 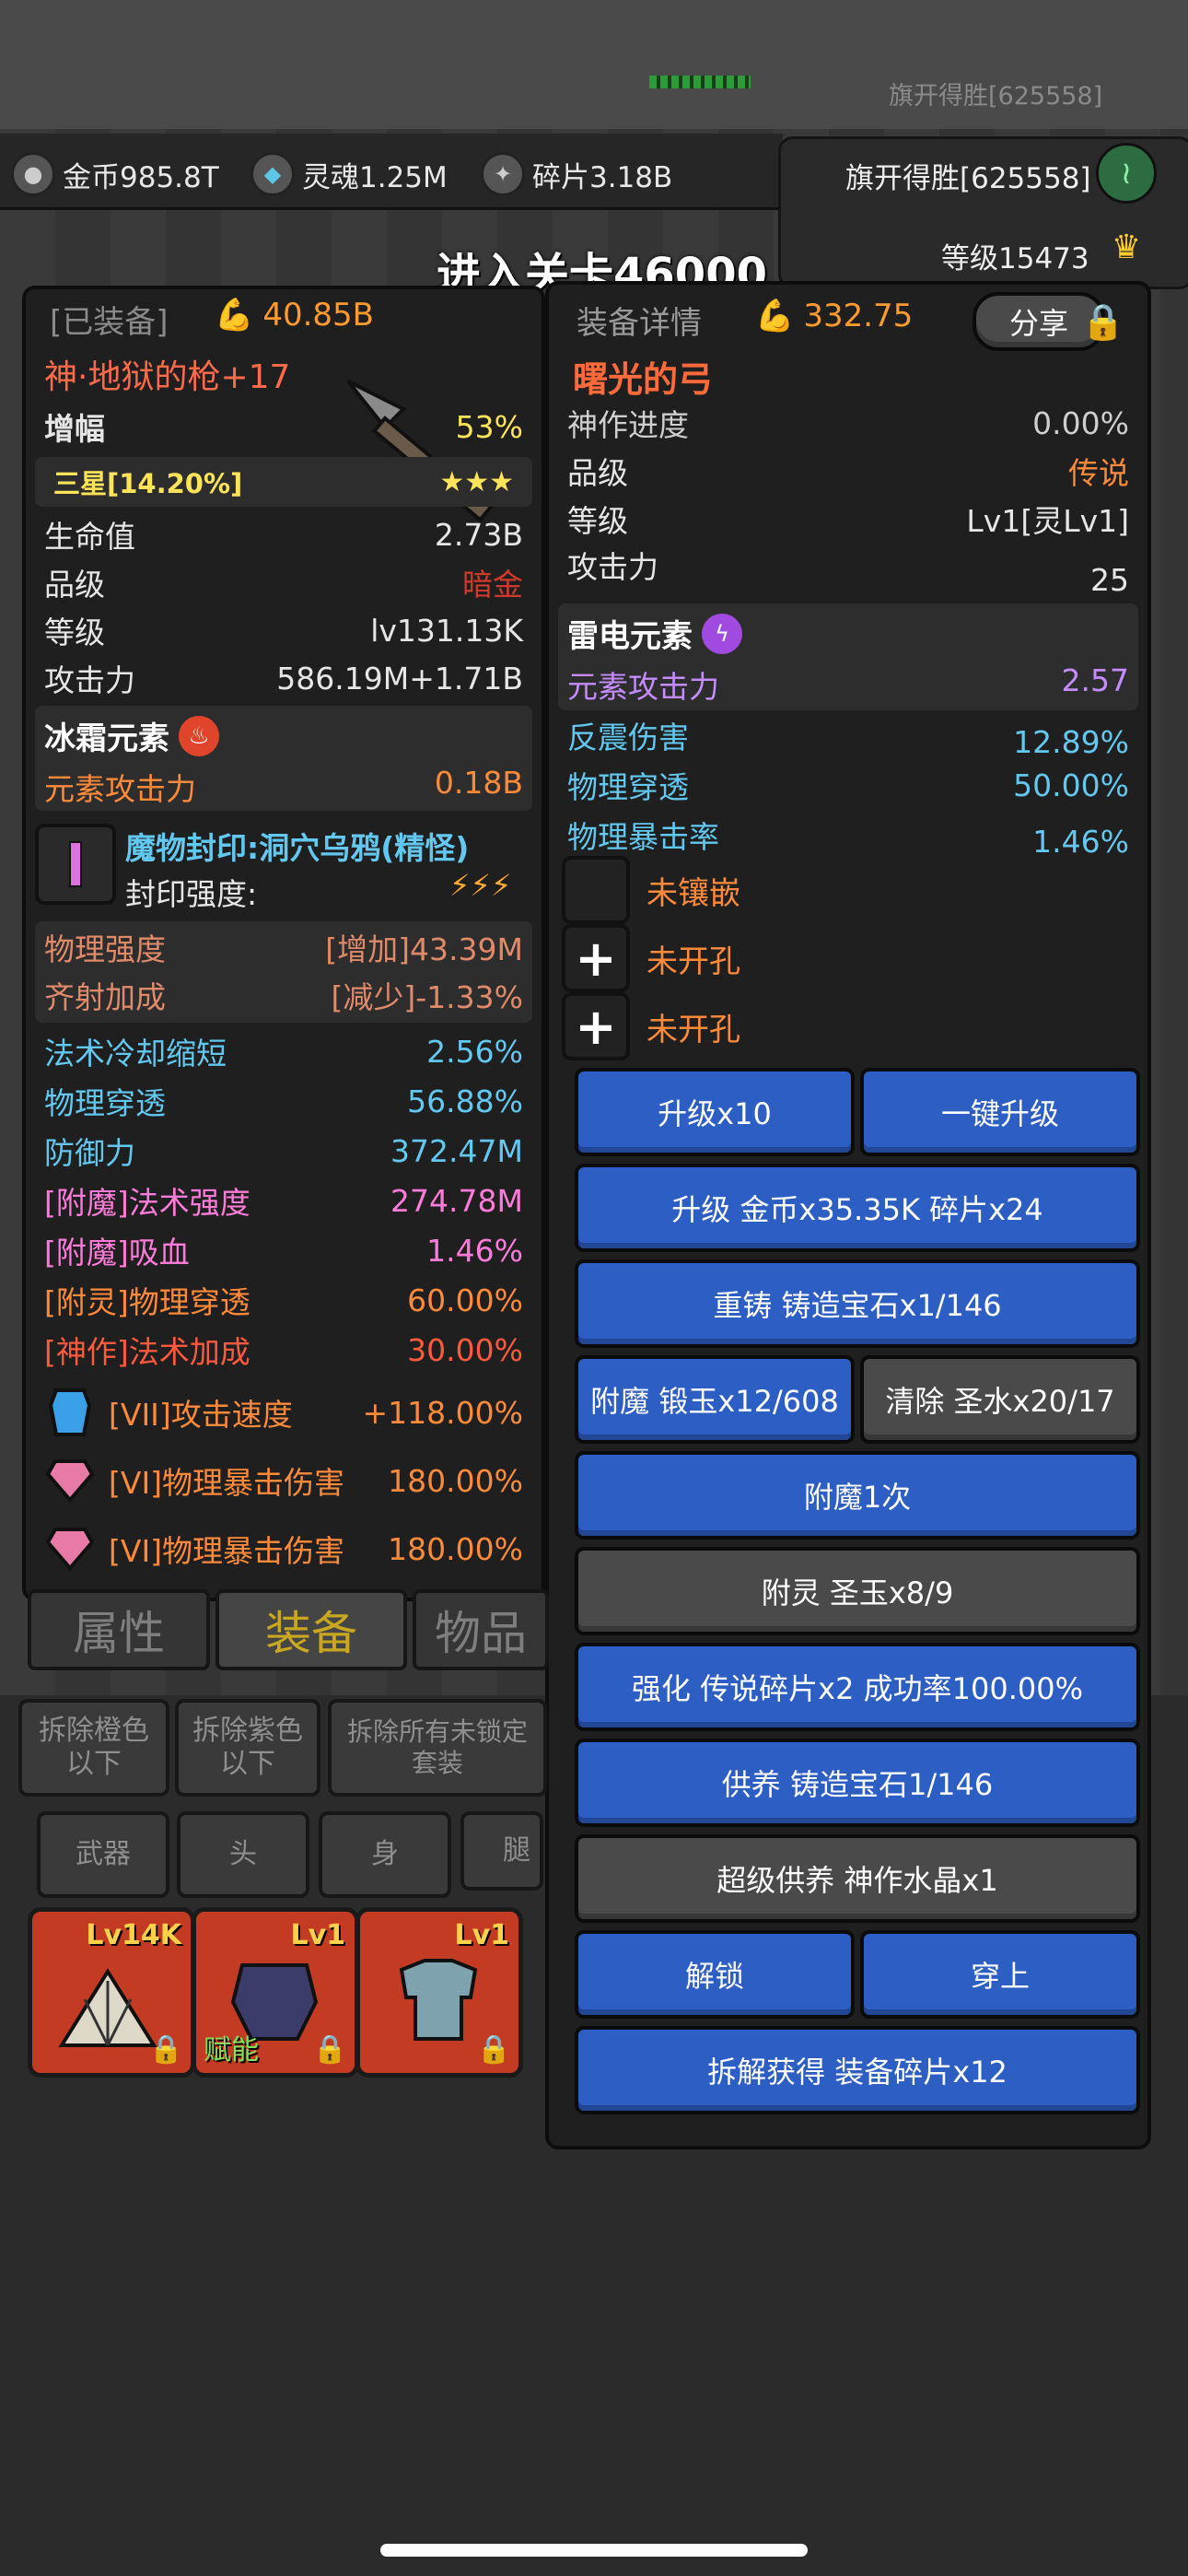 I want to click on gold-resource: ● 金币985.8T, so click(x=115, y=174).